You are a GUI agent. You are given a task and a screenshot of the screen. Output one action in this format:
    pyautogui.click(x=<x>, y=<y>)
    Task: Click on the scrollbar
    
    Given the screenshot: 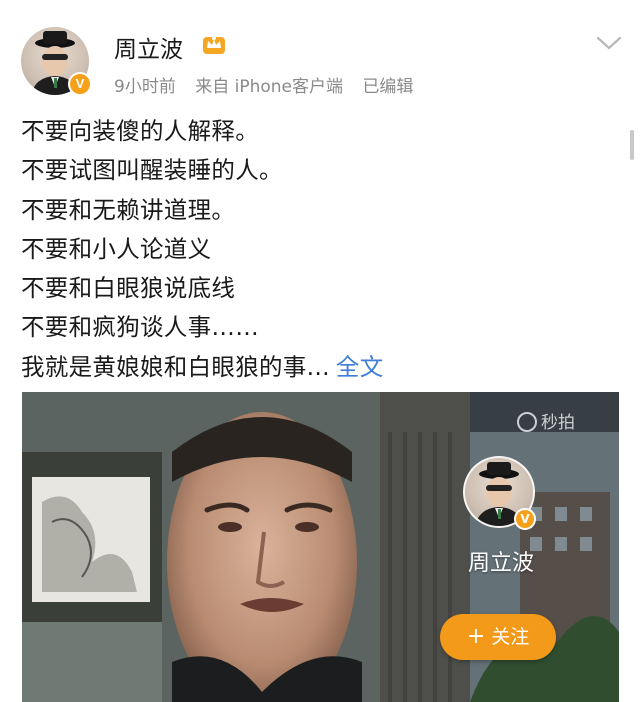 What is the action you would take?
    pyautogui.click(x=632, y=145)
    